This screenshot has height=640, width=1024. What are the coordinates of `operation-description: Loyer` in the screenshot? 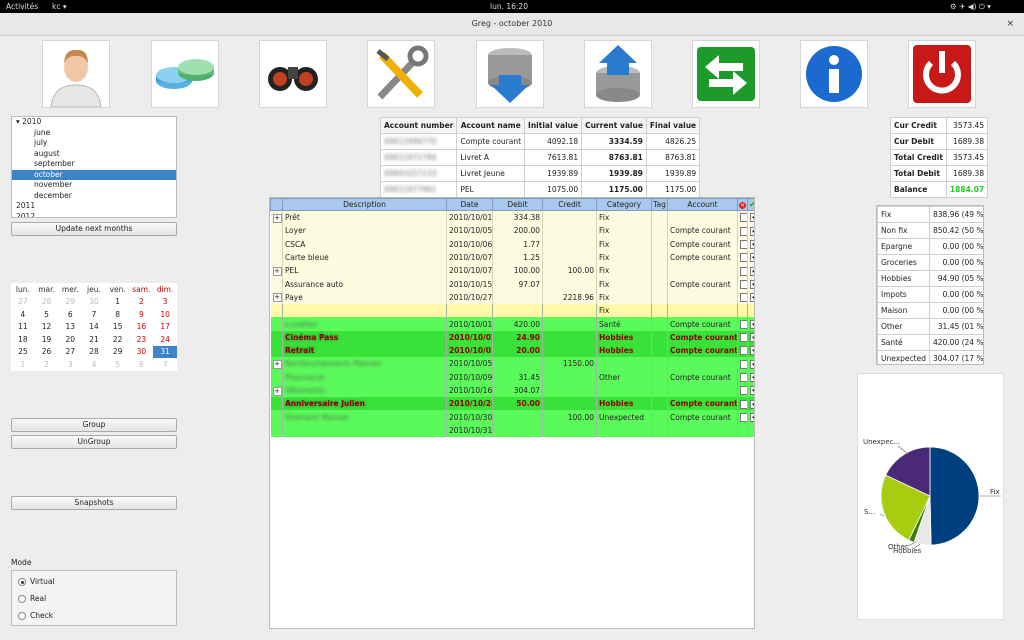 It's located at (364, 231).